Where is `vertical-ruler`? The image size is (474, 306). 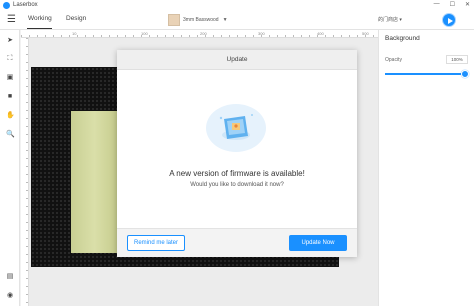 vertical-ruler is located at coordinates (25, 172).